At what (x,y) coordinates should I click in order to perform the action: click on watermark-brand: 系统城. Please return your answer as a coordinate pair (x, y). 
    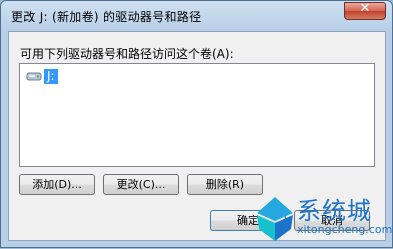
    Looking at the image, I should click on (334, 211).